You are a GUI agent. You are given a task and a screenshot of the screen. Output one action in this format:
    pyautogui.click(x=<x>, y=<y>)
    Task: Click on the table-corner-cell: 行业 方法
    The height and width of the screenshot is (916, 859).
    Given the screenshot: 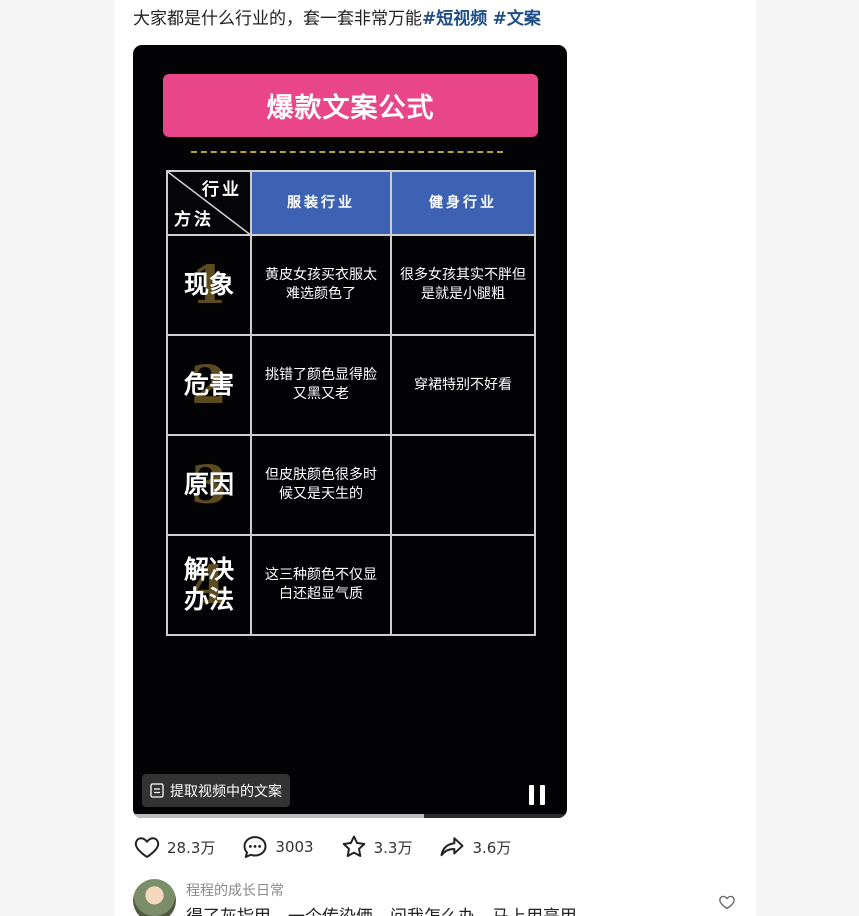 What is the action you would take?
    pyautogui.click(x=209, y=203)
    